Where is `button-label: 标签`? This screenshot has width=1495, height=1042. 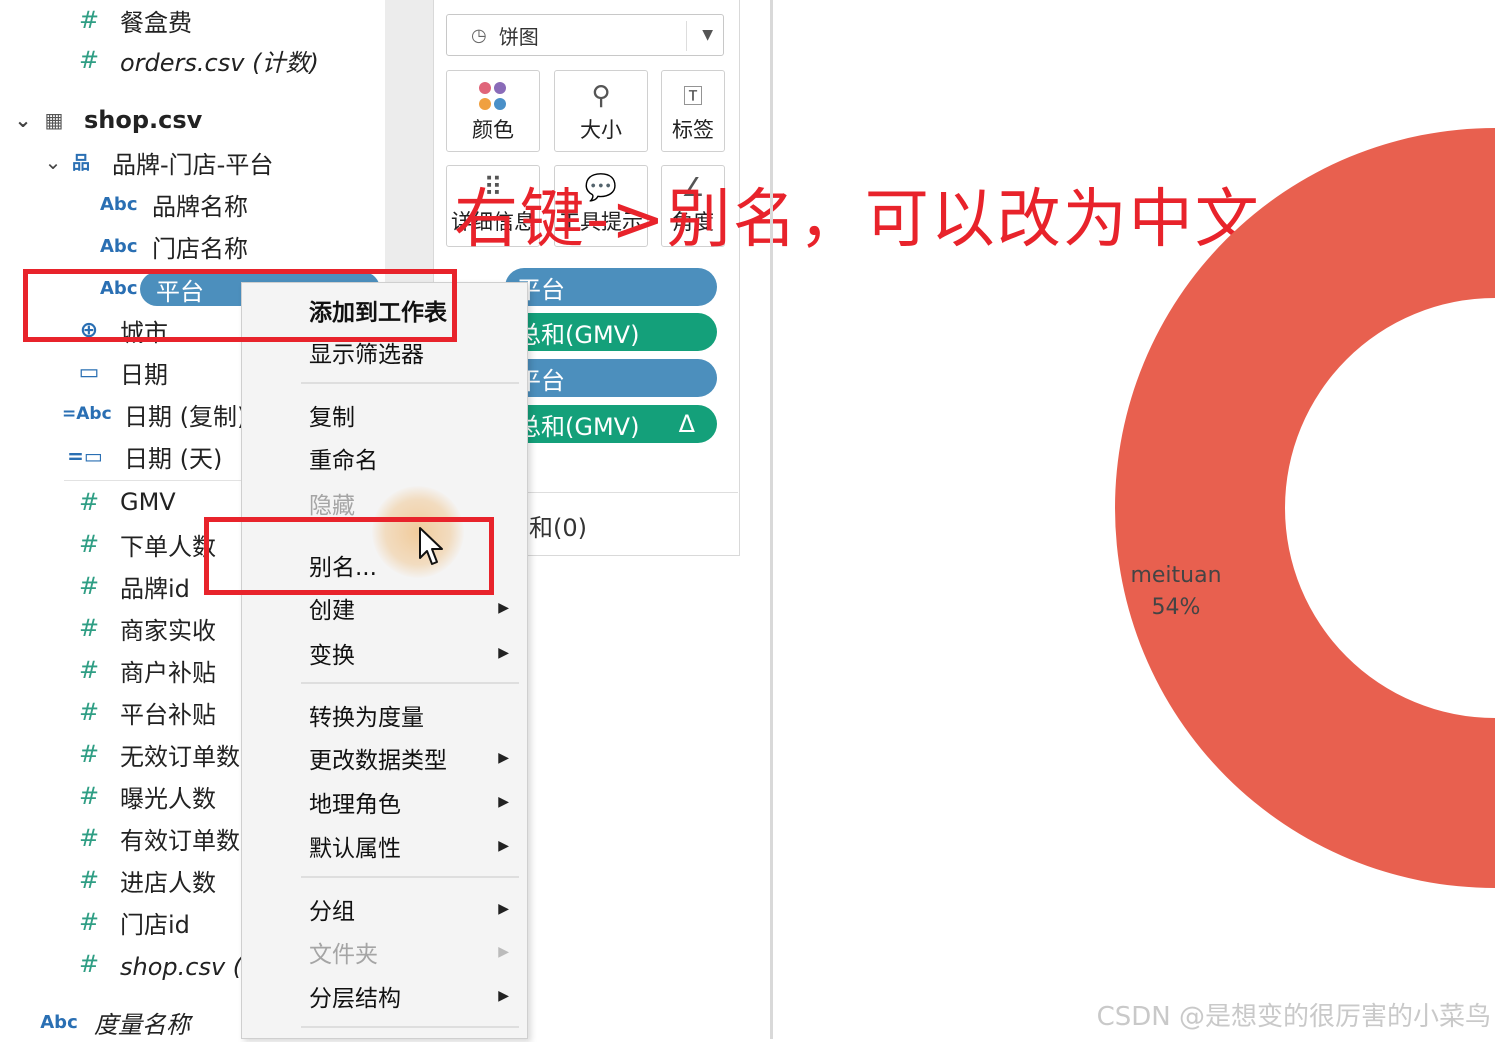
button-label: 标签 is located at coordinates (693, 130).